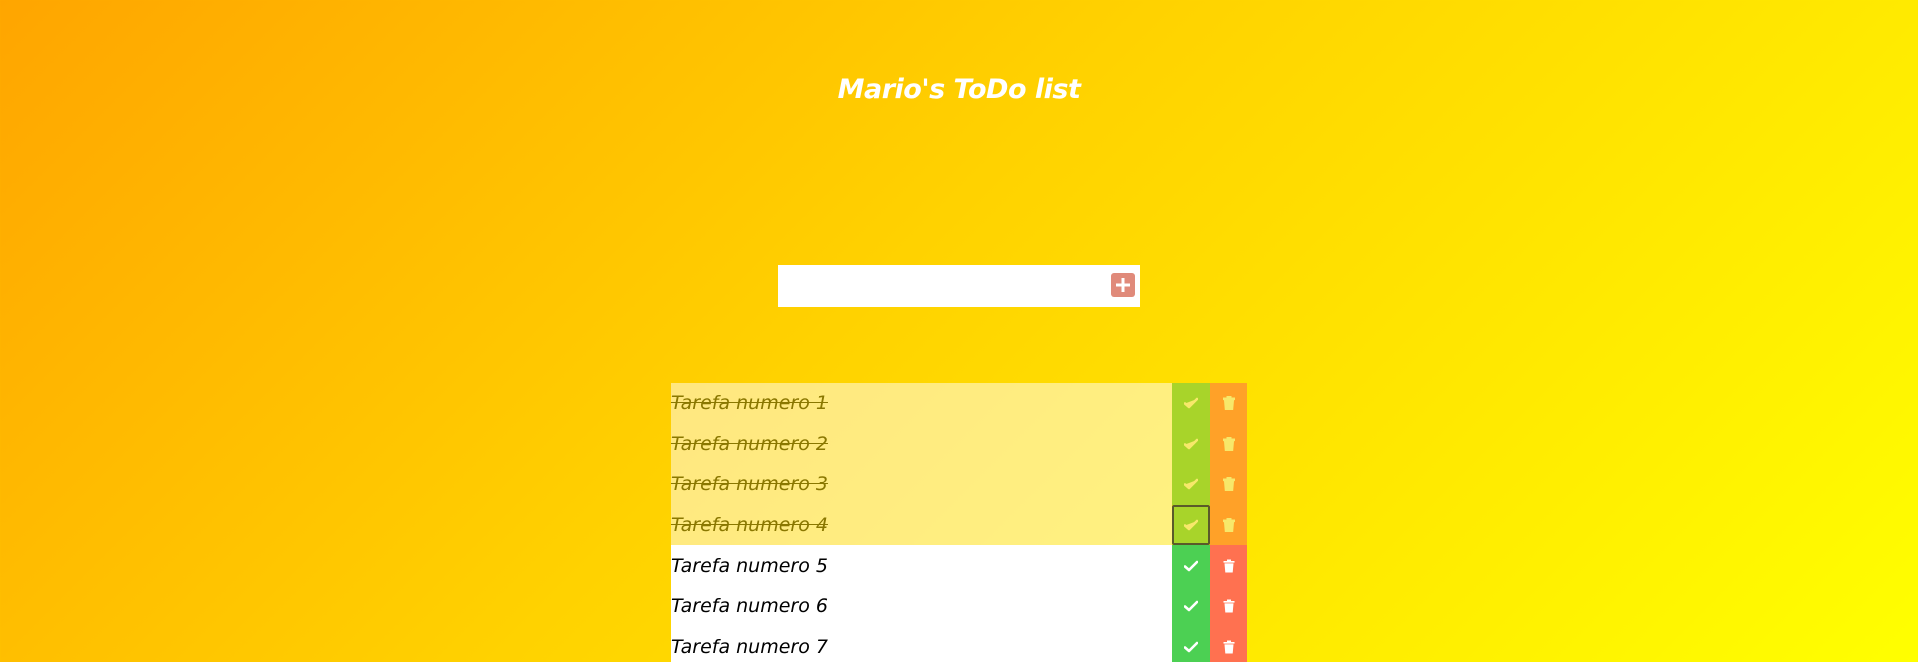 This screenshot has width=1918, height=662. Describe the element at coordinates (921, 565) in the screenshot. I see `todo-text: Tarefa numero 5` at that location.